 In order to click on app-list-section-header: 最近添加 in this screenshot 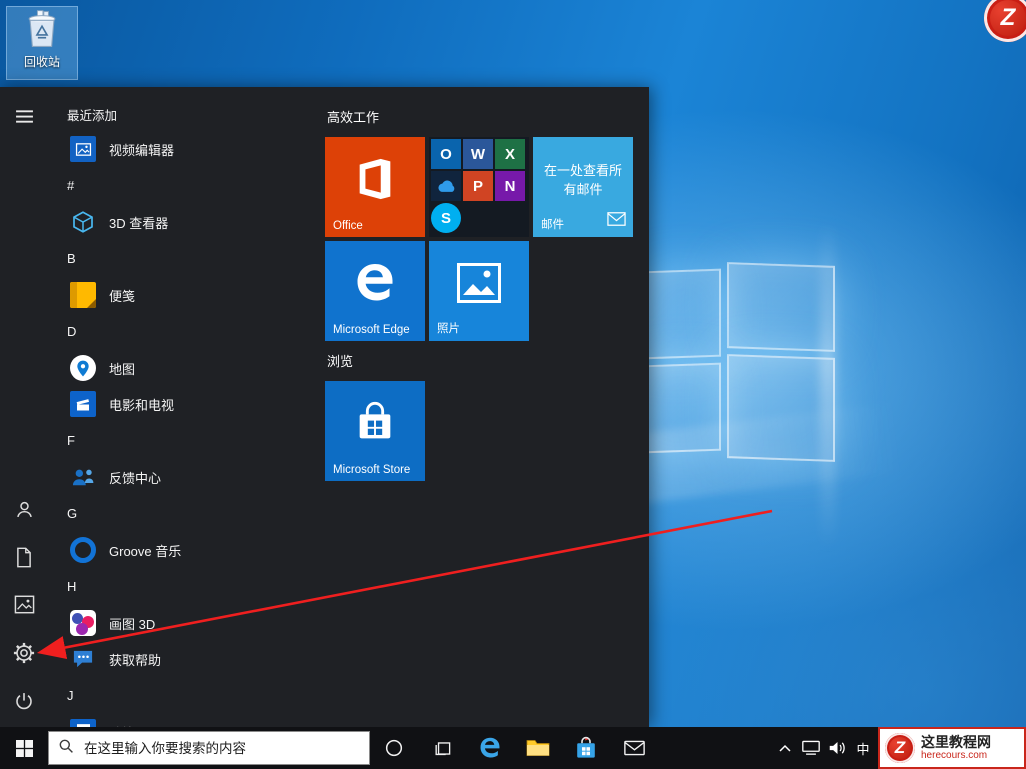, I will do `click(92, 116)`.